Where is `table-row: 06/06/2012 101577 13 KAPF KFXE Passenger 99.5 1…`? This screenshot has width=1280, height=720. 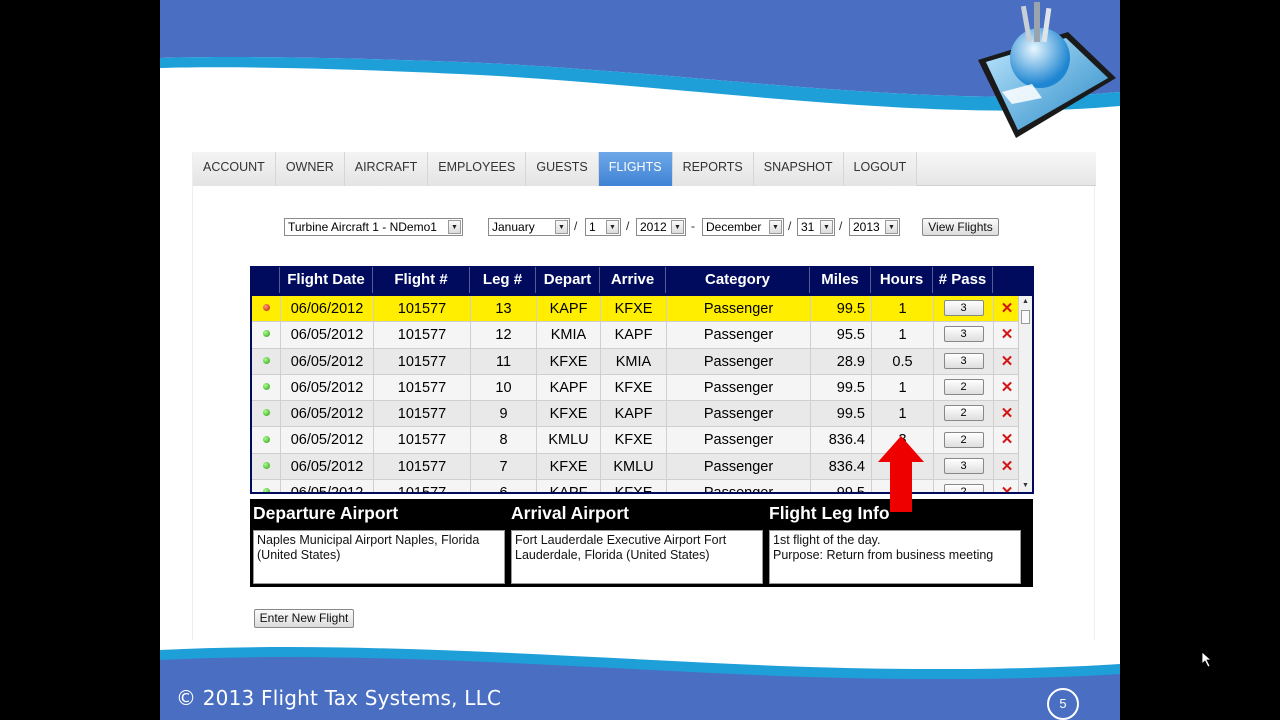 table-row: 06/06/2012 101577 13 KAPF KFXE Passenger 99.5 1… is located at coordinates (642, 309).